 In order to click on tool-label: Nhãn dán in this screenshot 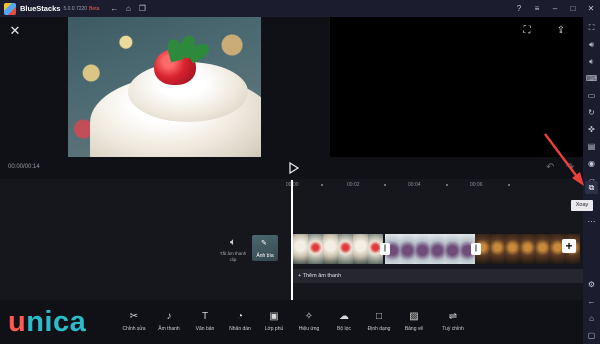, I will do `click(240, 329)`.